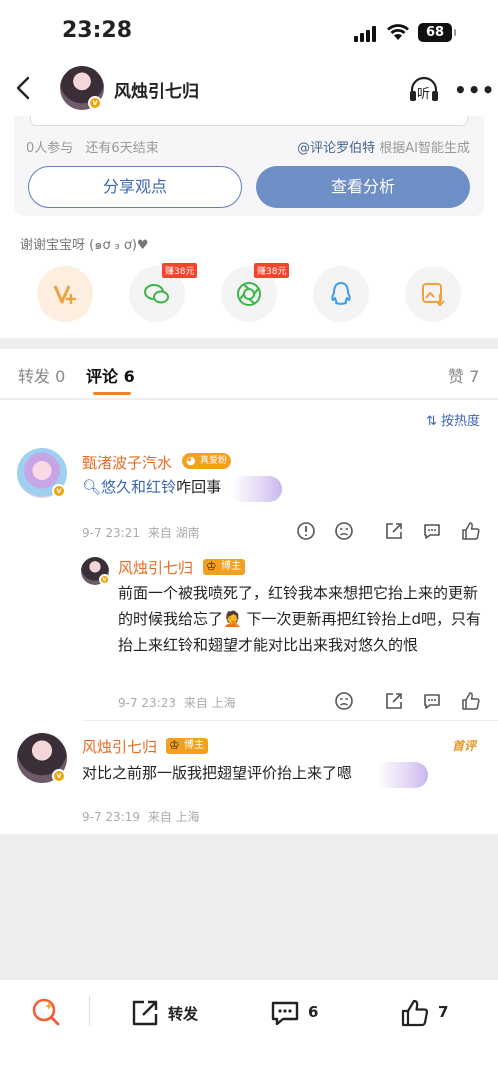  Describe the element at coordinates (156, 89) in the screenshot. I see `author-name: 风烛引七归` at that location.